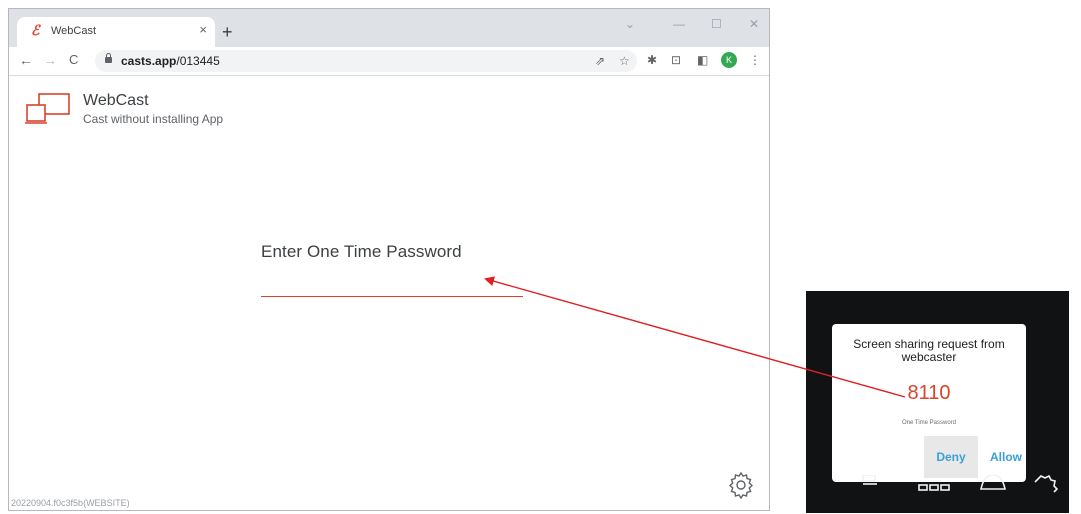 The height and width of the screenshot is (514, 1081). I want to click on url-path: /013445, so click(198, 61).